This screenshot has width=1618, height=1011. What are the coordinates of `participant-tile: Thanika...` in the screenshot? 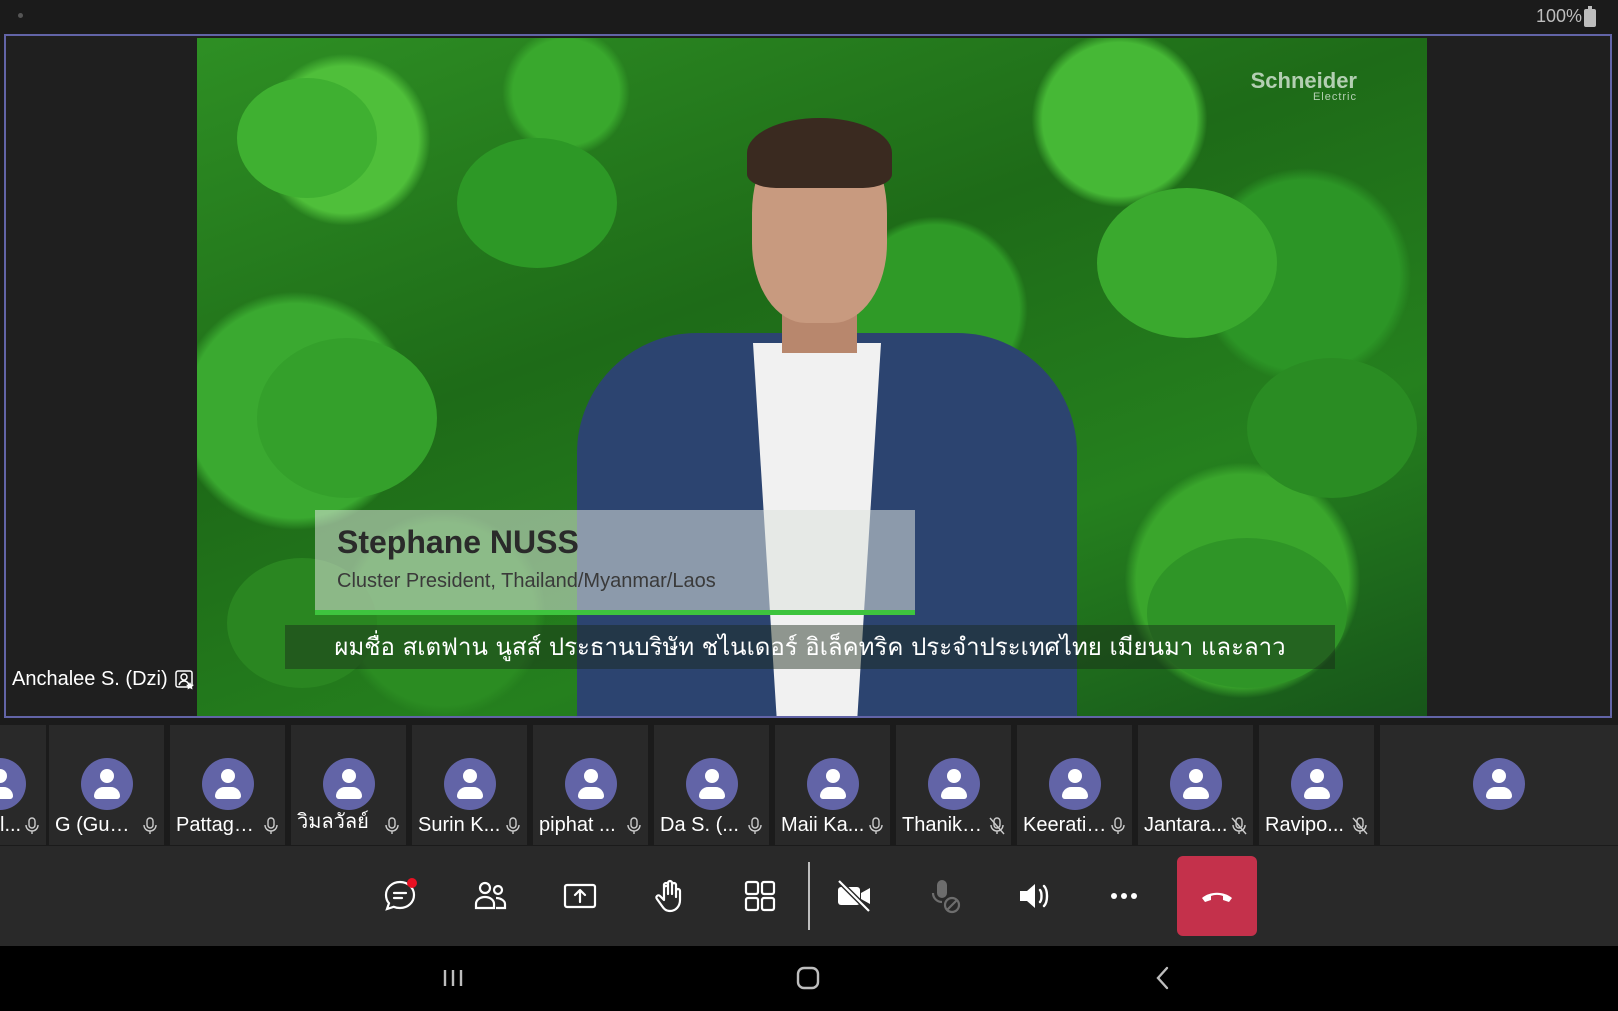 It's located at (953, 785).